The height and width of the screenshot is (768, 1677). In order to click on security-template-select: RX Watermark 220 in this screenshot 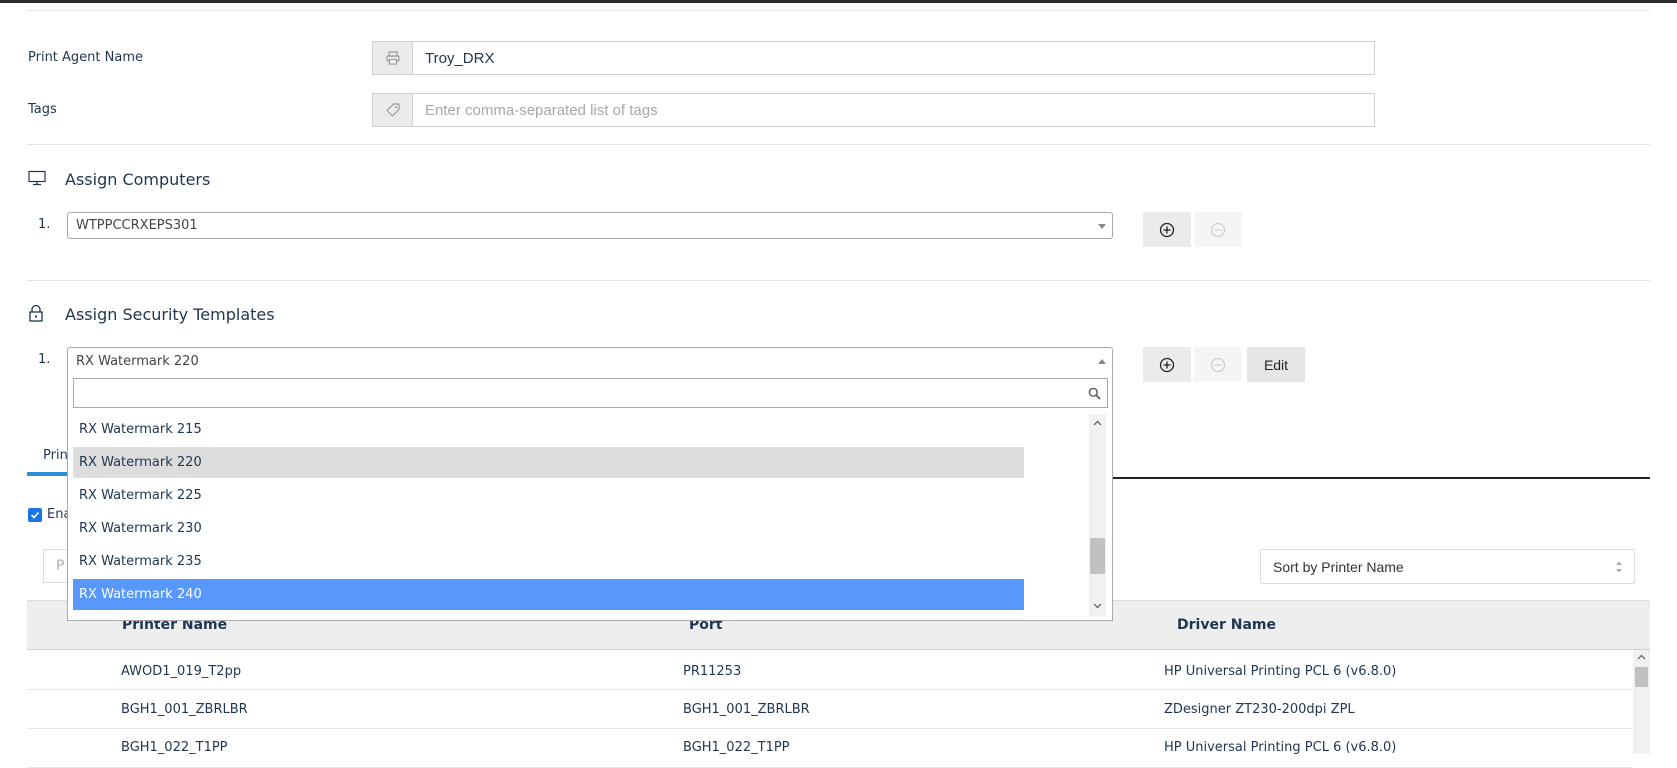, I will do `click(590, 361)`.